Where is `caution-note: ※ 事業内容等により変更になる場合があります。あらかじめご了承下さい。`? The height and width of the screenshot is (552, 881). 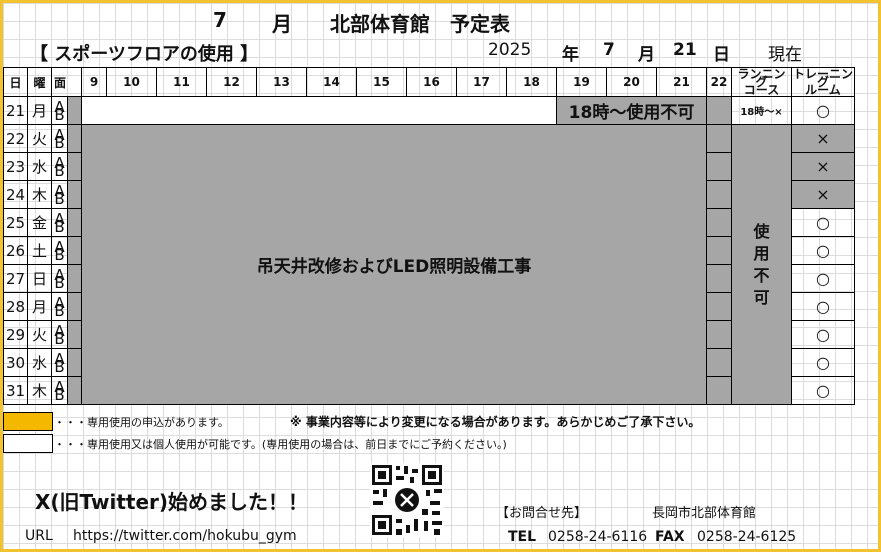
caution-note: ※ 事業内容等により変更になる場合があります。あらかじめご了承下さい。 is located at coordinates (495, 422).